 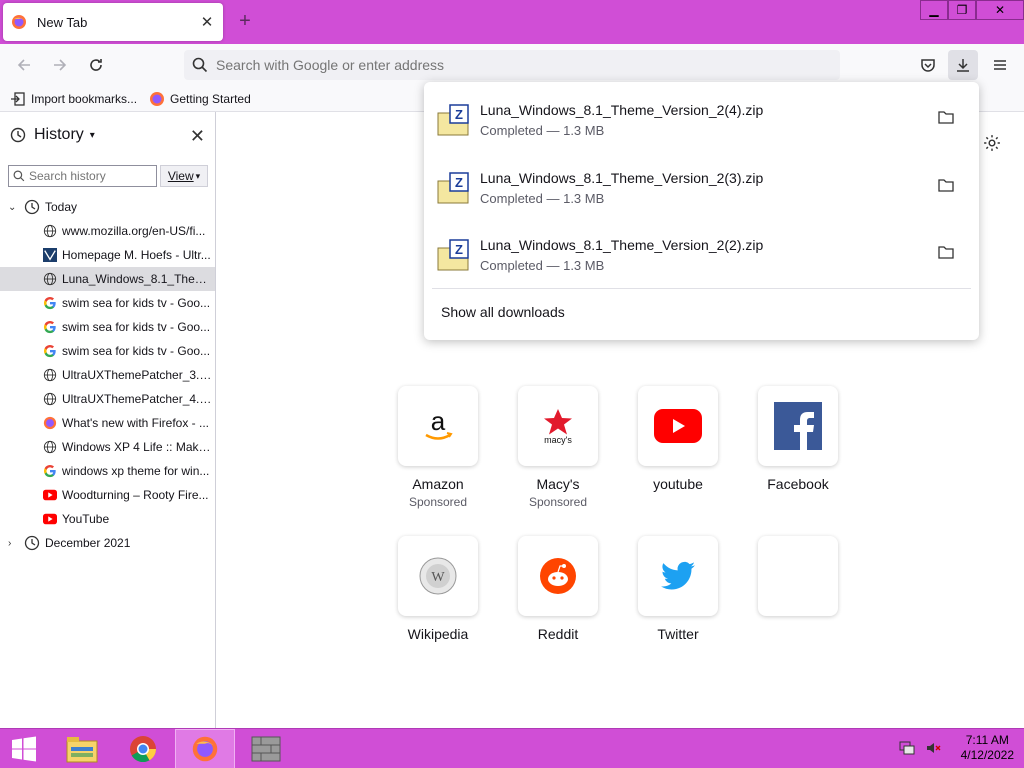 What do you see at coordinates (89, 176) in the screenshot?
I see `history-search-input` at bounding box center [89, 176].